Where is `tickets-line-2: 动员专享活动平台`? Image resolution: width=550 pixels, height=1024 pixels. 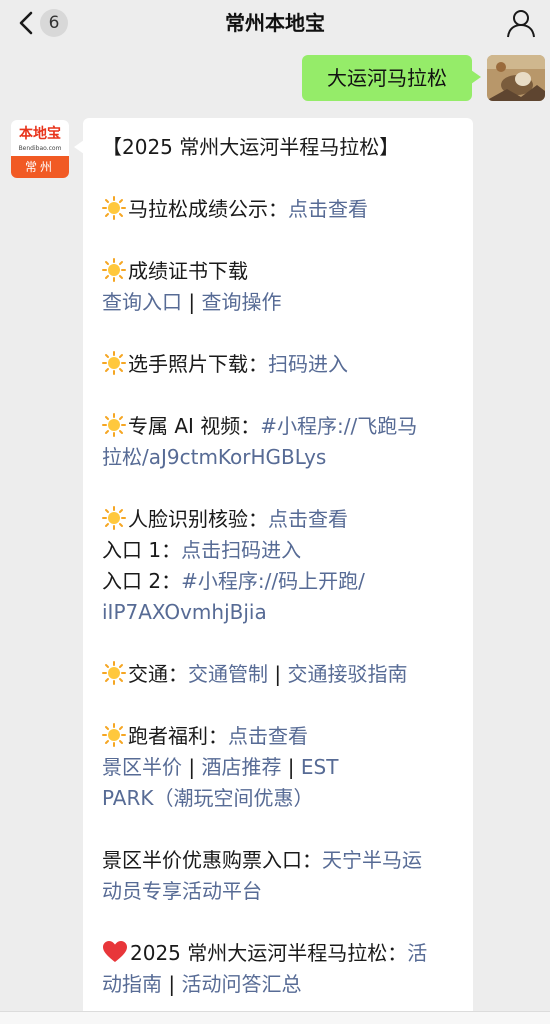
tickets-line-2: 动员专享活动平台 is located at coordinates (283, 891).